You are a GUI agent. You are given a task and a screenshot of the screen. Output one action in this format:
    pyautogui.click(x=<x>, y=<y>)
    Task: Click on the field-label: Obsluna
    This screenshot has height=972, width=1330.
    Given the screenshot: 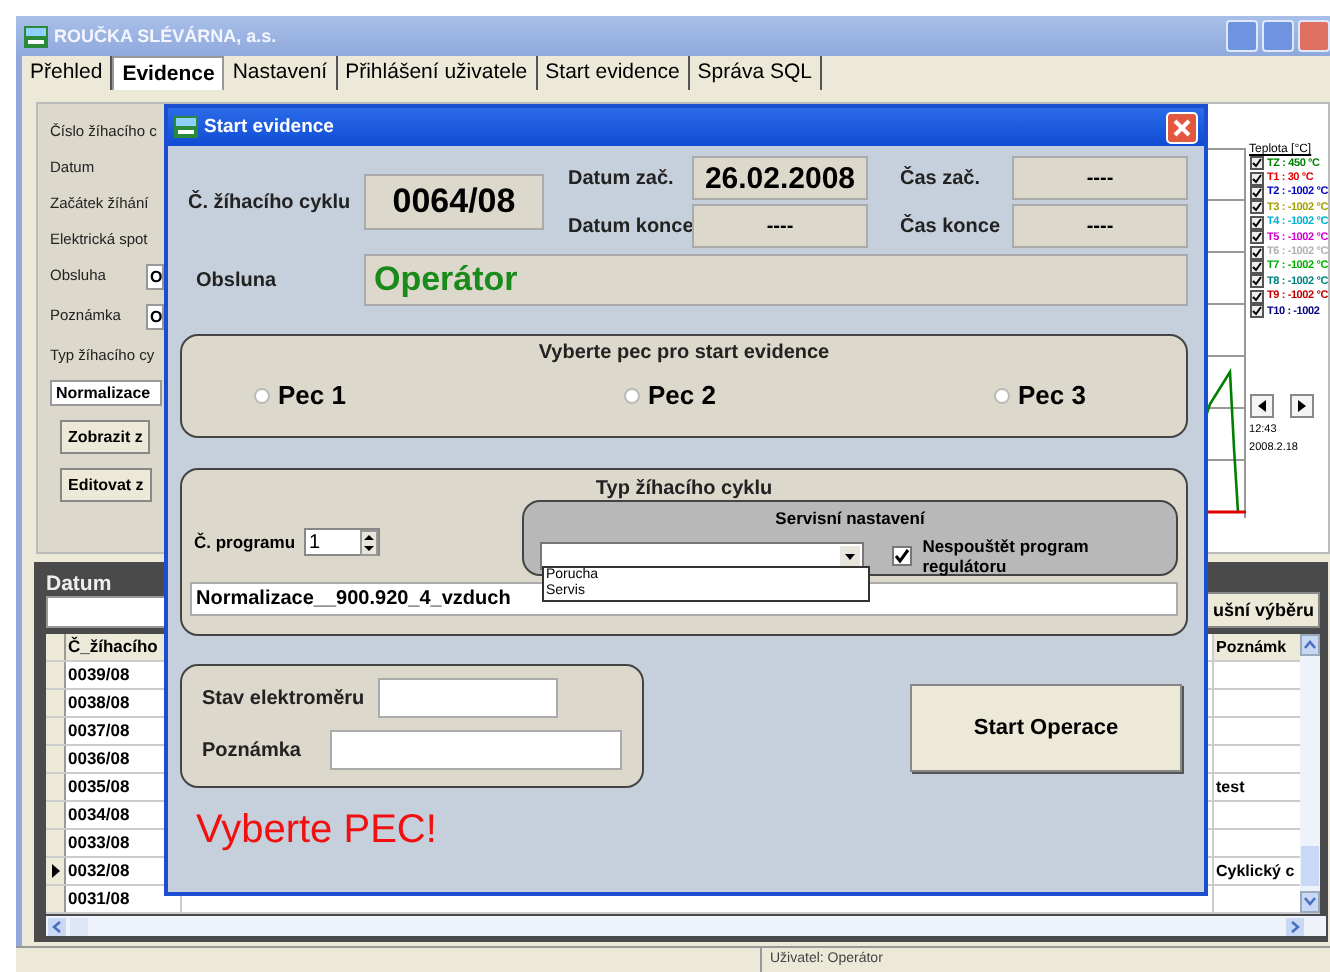 What is the action you would take?
    pyautogui.click(x=236, y=280)
    